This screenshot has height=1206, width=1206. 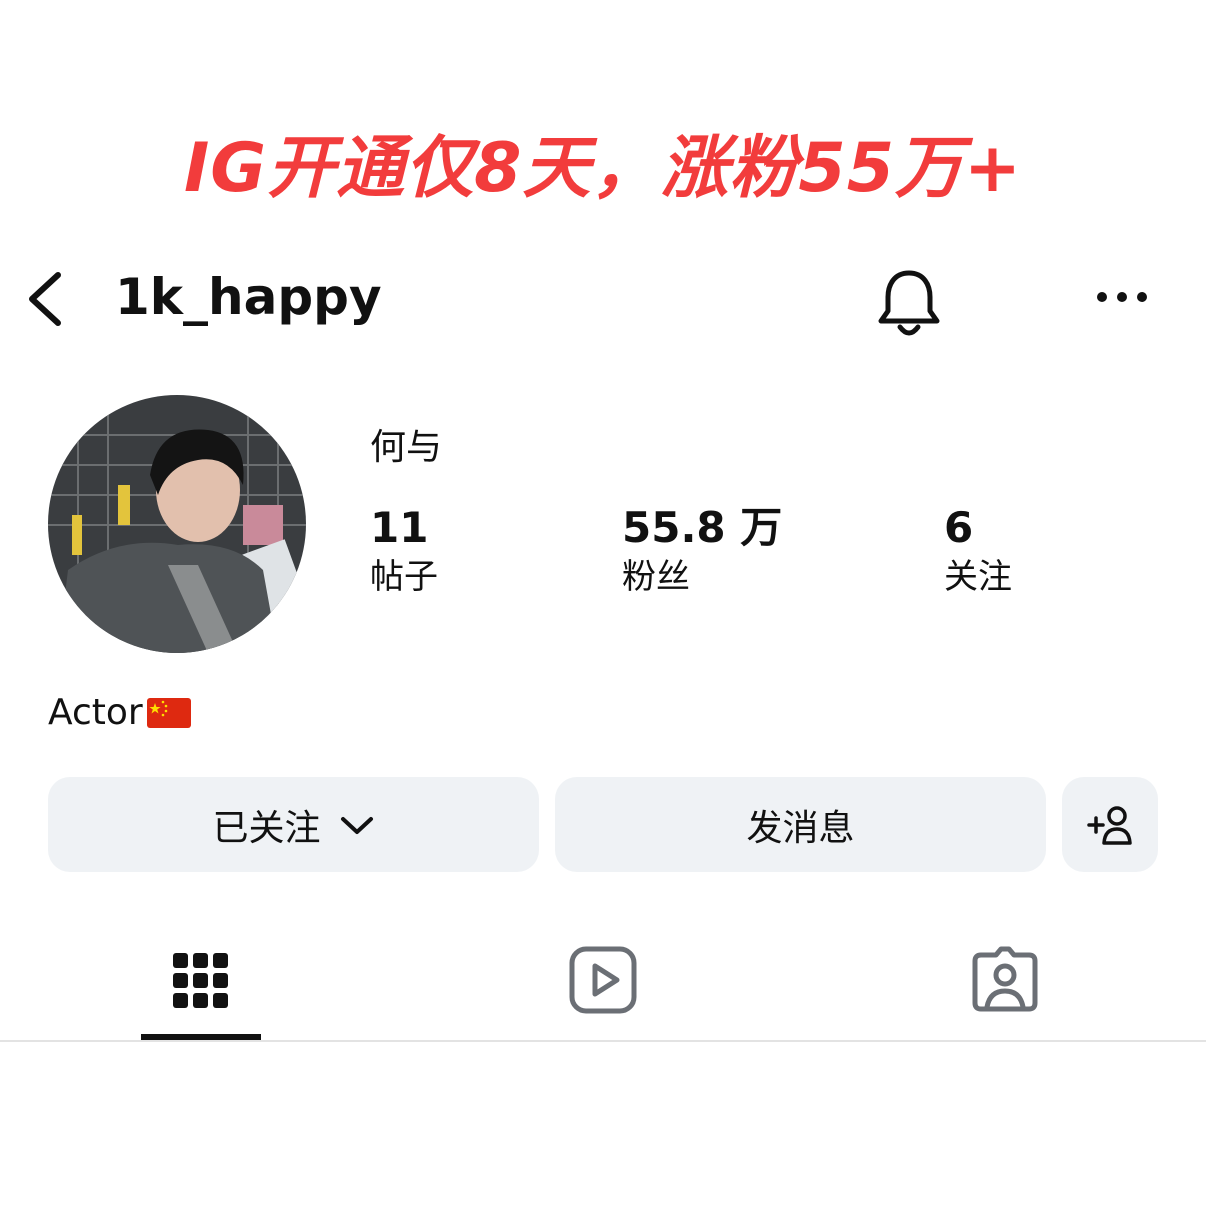 I want to click on tab-posts, so click(x=201, y=980).